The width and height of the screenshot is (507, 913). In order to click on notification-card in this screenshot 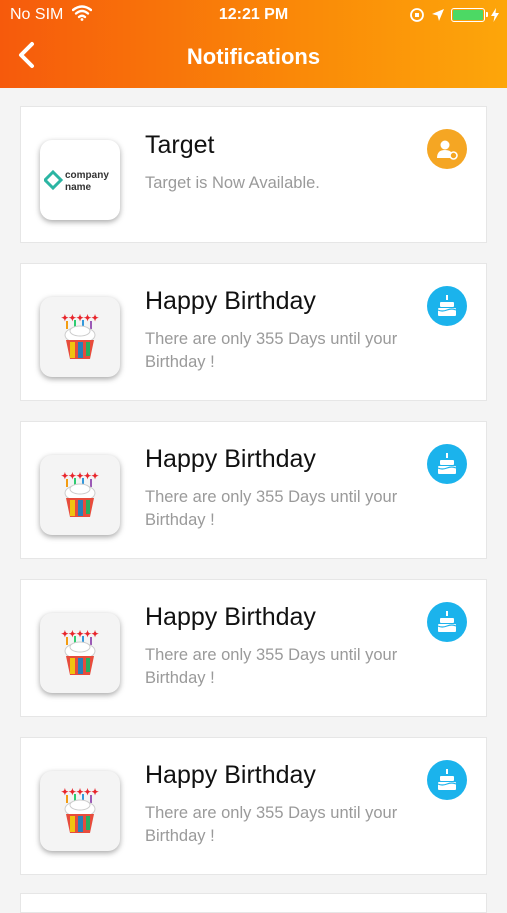, I will do `click(253, 903)`.